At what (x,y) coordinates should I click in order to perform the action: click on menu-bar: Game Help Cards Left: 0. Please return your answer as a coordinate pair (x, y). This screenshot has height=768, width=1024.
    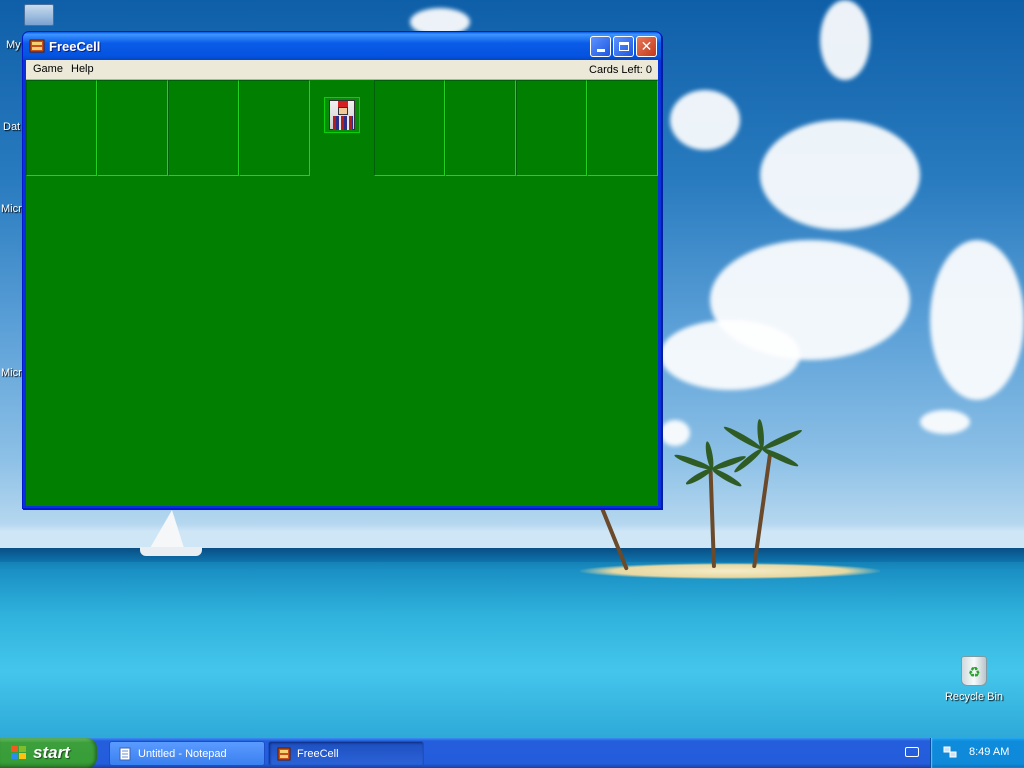
    Looking at the image, I should click on (342, 70).